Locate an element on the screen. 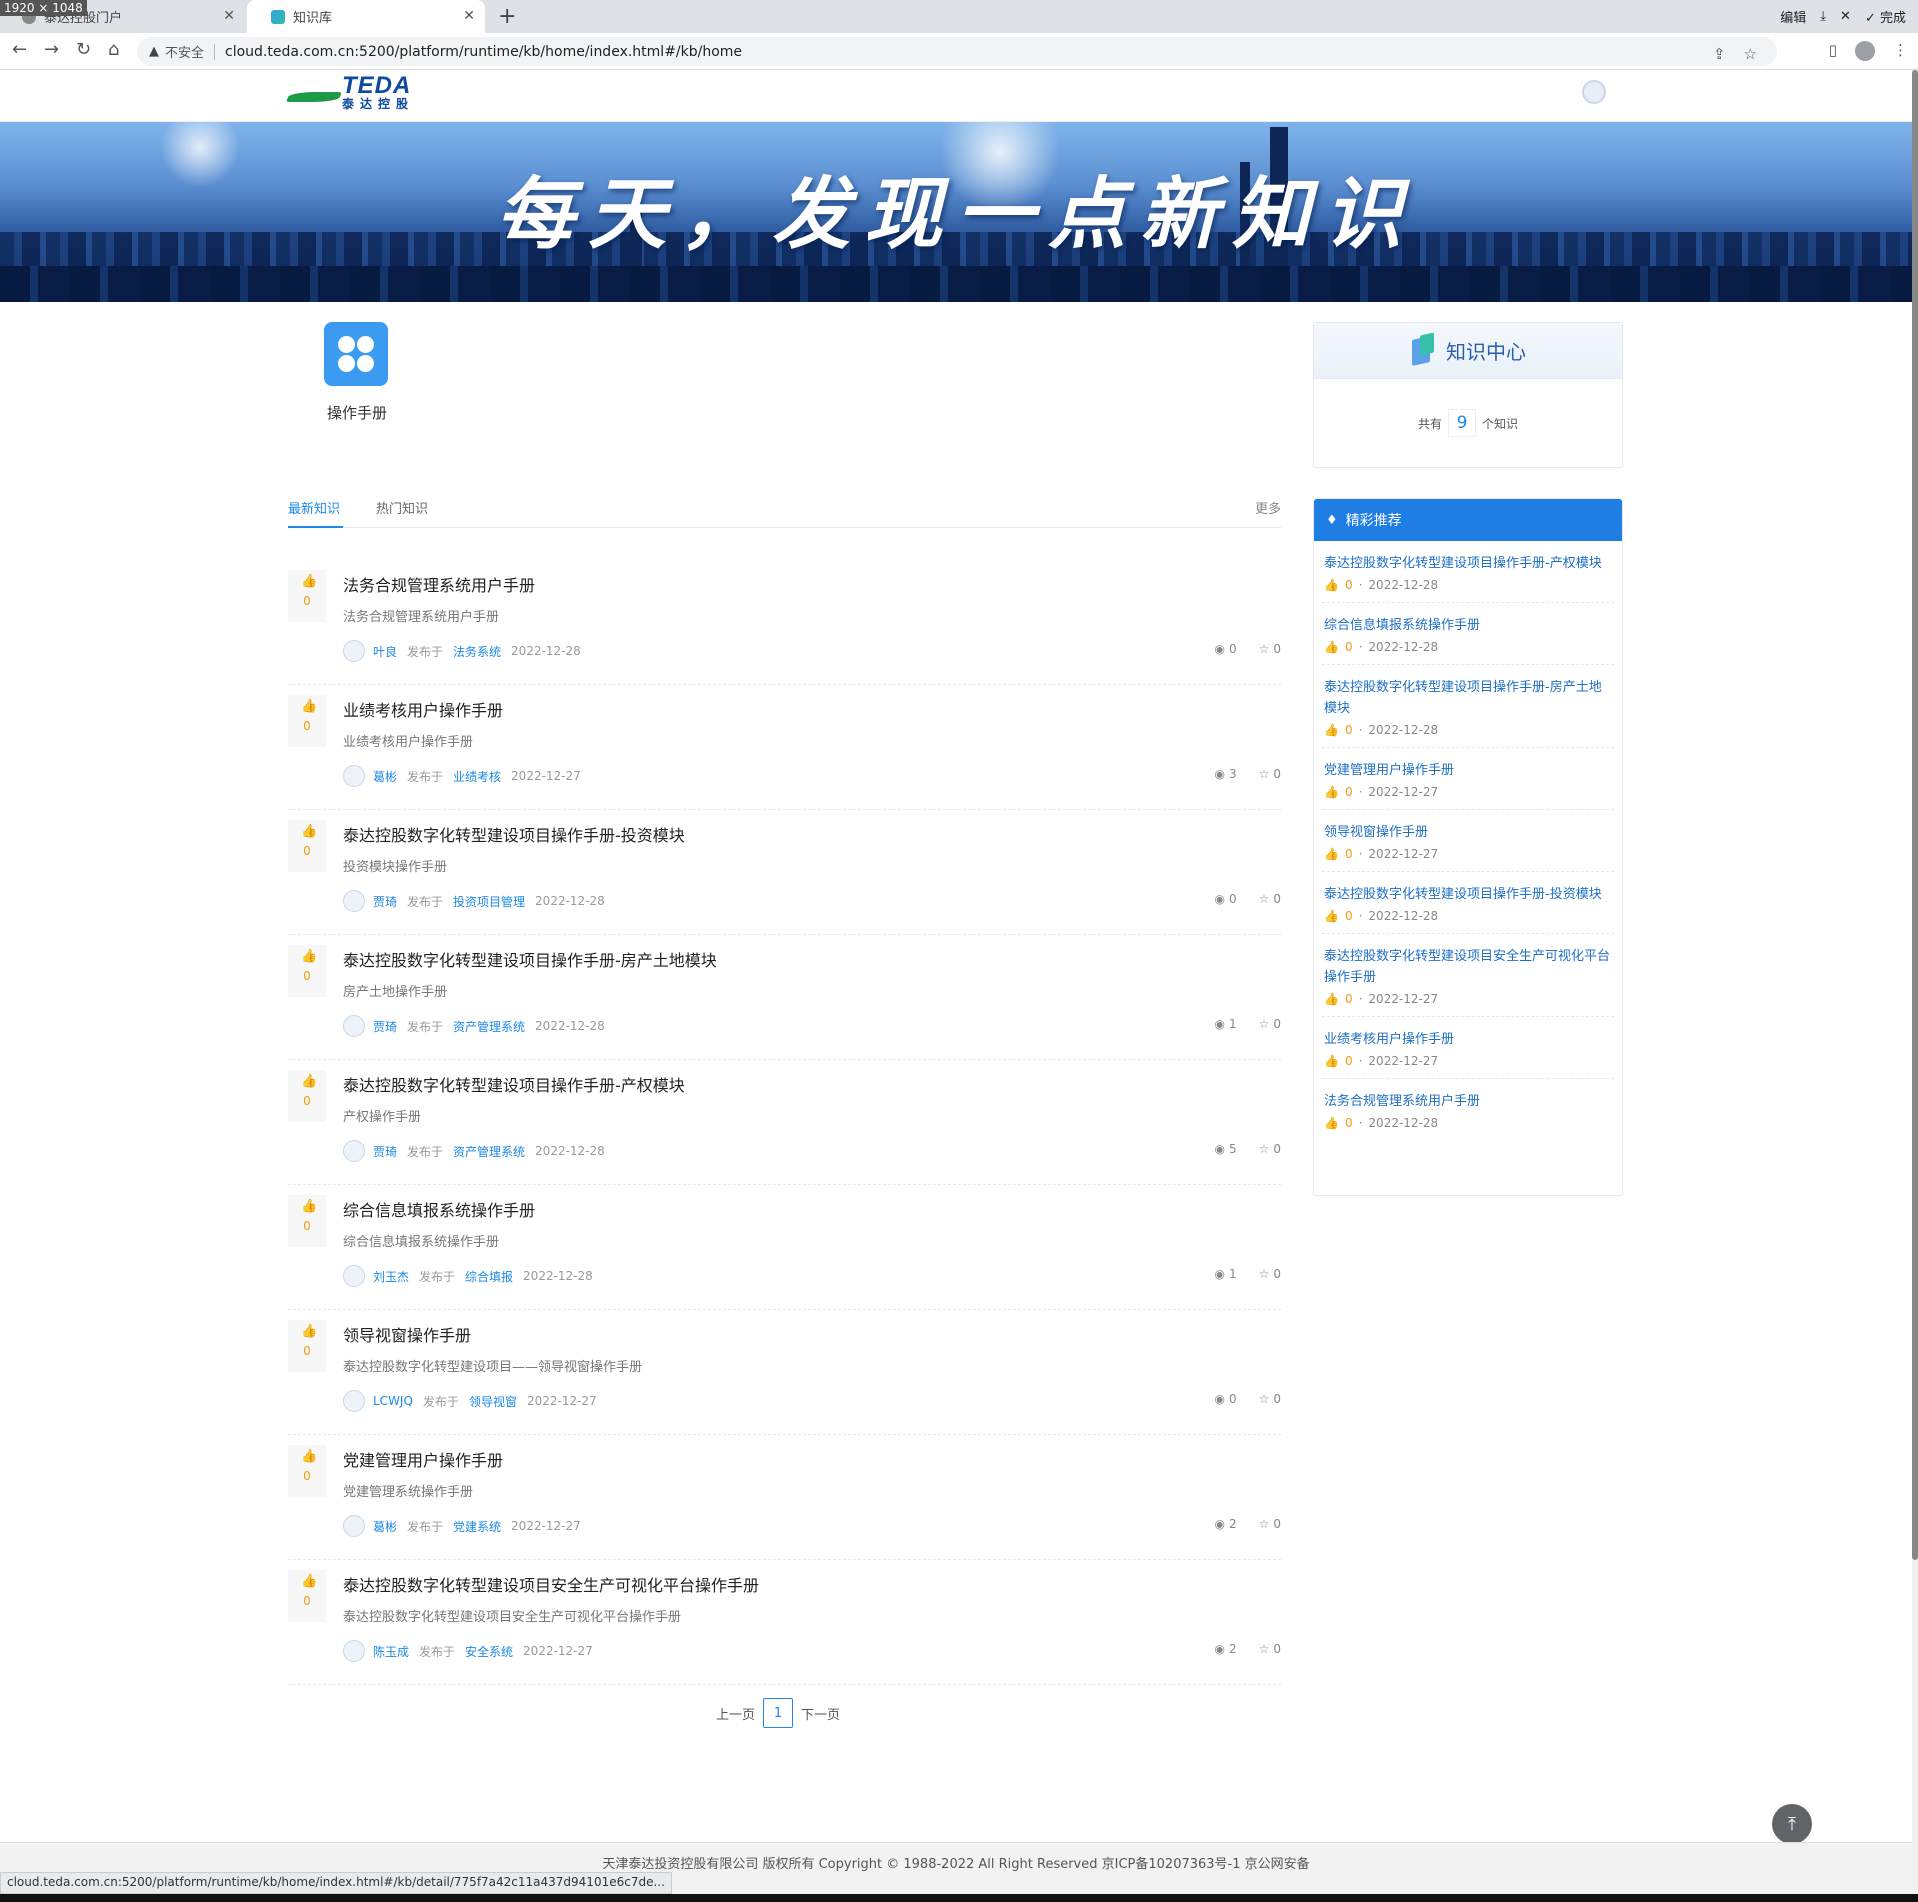  recommend-item: 综合信息填报系统操作手册 👍 0 · 2022-12-28 is located at coordinates (1468, 634).